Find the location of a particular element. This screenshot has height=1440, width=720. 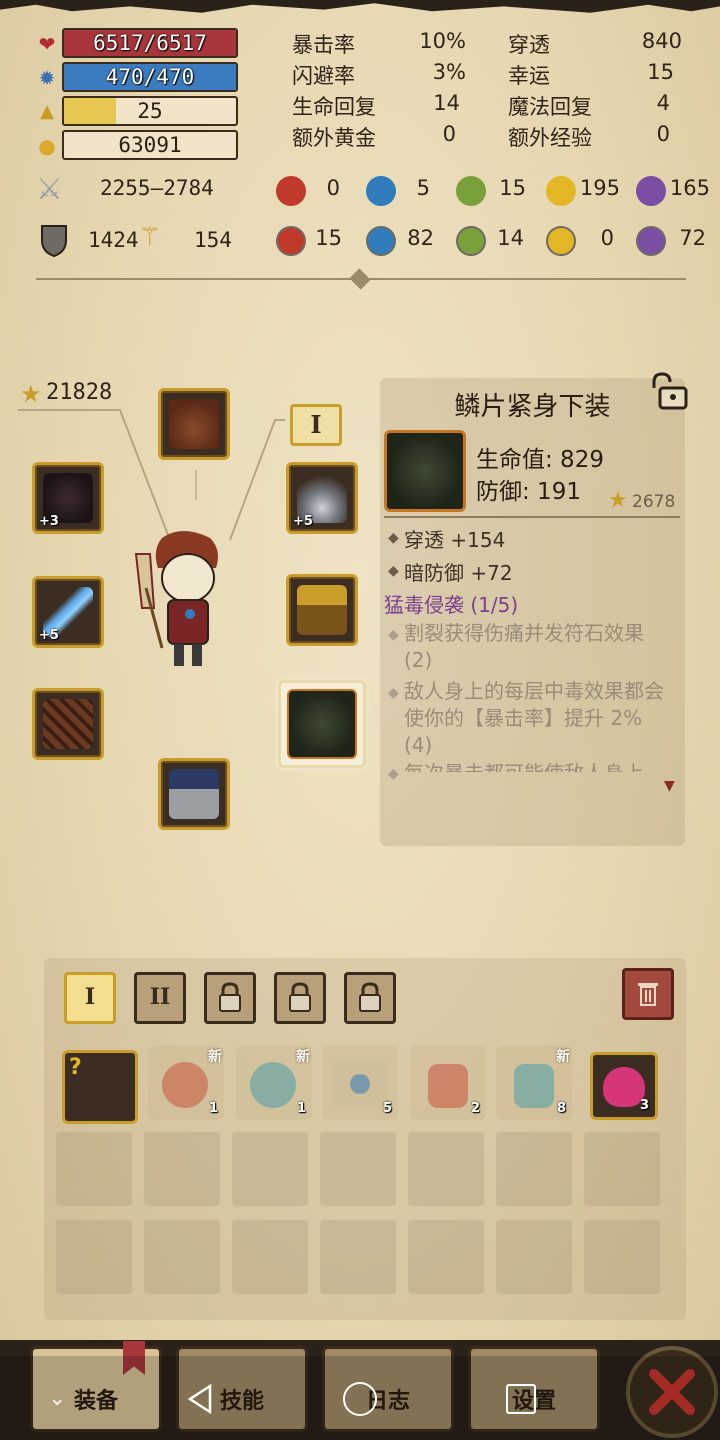

item-star-icon: ★ is located at coordinates (618, 500).